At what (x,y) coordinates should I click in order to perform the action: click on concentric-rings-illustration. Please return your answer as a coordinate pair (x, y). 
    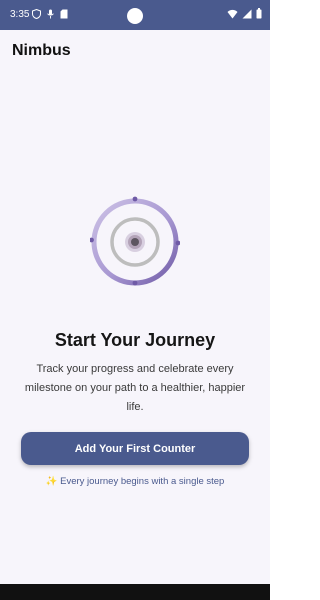
    Looking at the image, I should click on (135, 241).